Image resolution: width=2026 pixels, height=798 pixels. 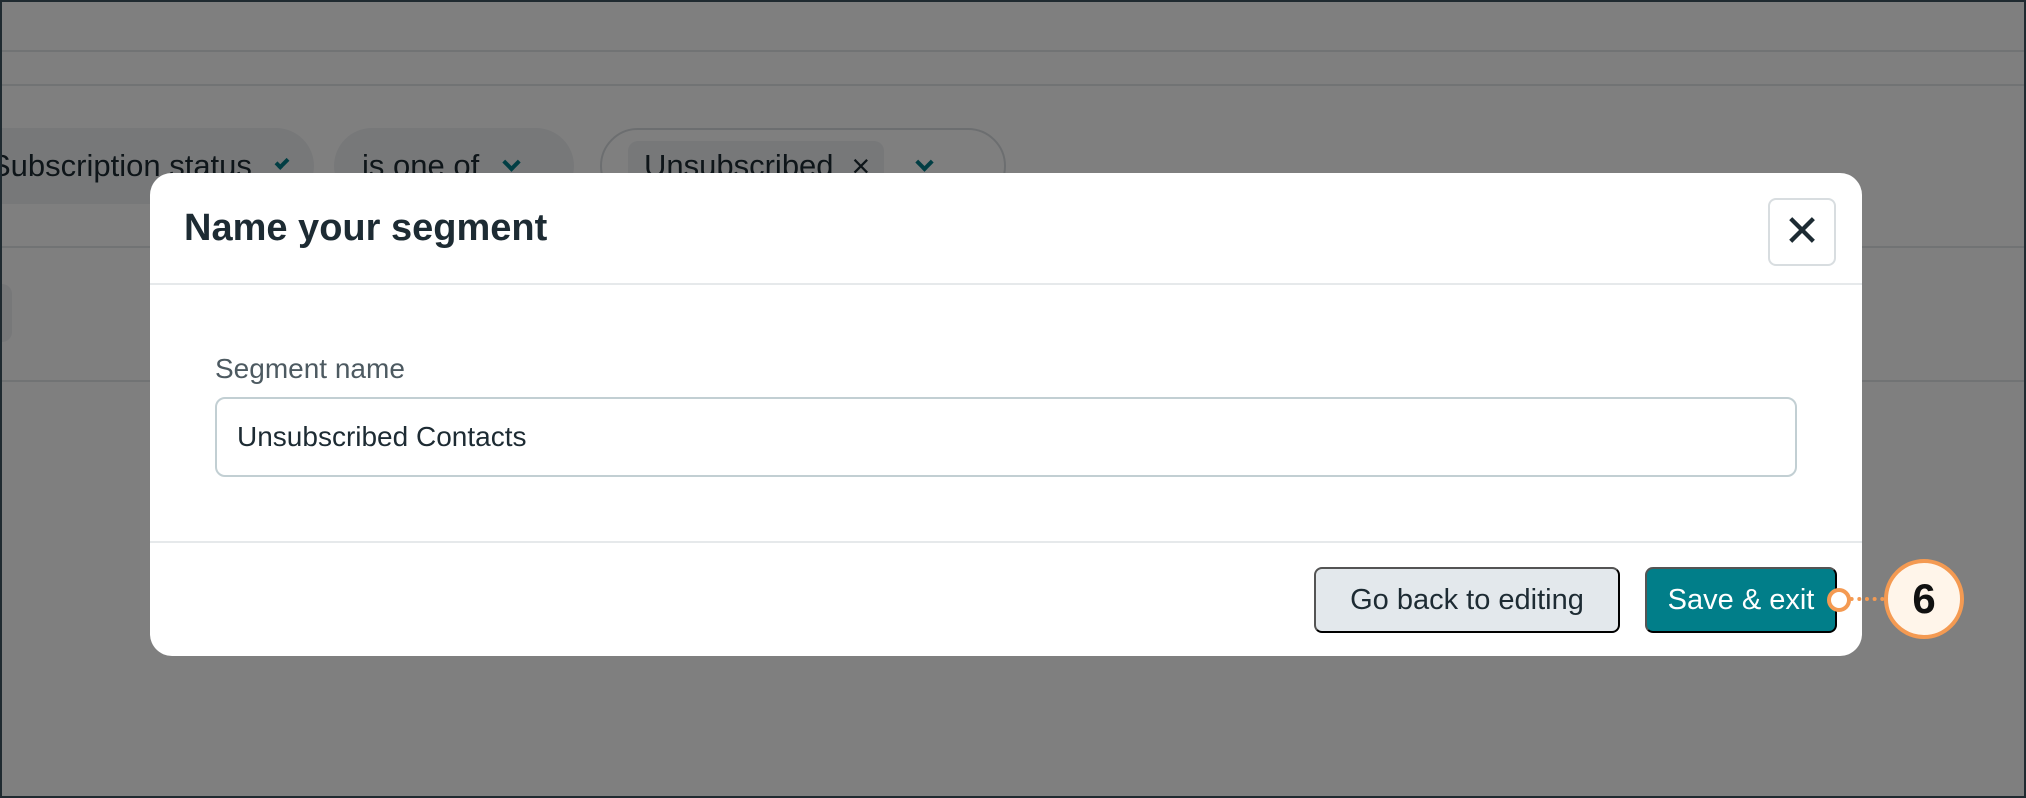 What do you see at coordinates (310, 368) in the screenshot?
I see `segment-name-label: Segment name` at bounding box center [310, 368].